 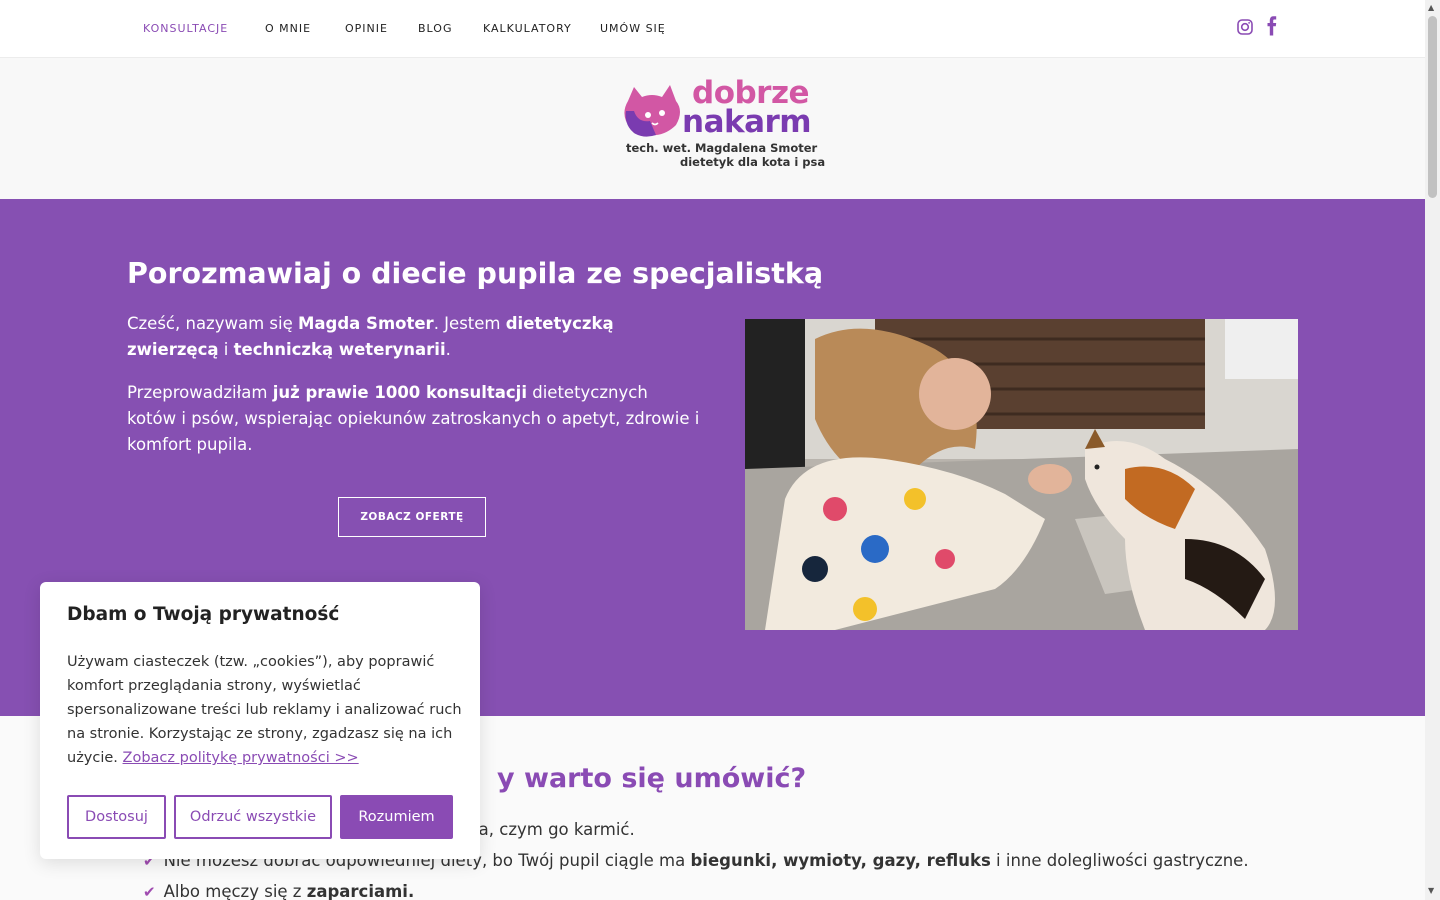 What do you see at coordinates (288, 28) in the screenshot?
I see `nav-item-o-mnie: O MNIE` at bounding box center [288, 28].